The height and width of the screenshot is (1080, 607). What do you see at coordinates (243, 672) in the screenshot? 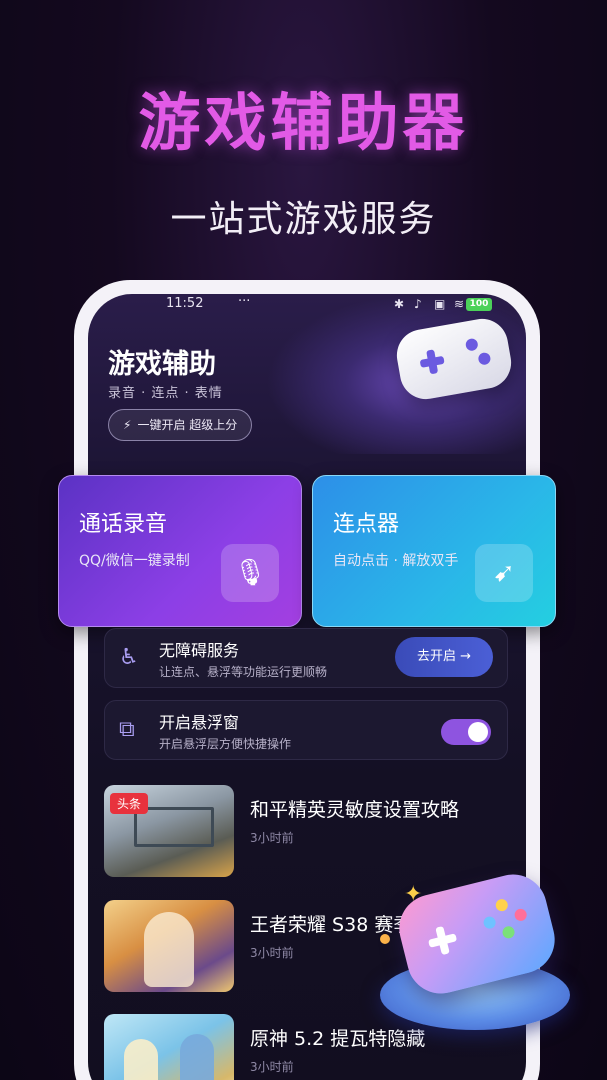
I see `row-subtitle: 让连点、悬浮等功能运行更顺畅` at bounding box center [243, 672].